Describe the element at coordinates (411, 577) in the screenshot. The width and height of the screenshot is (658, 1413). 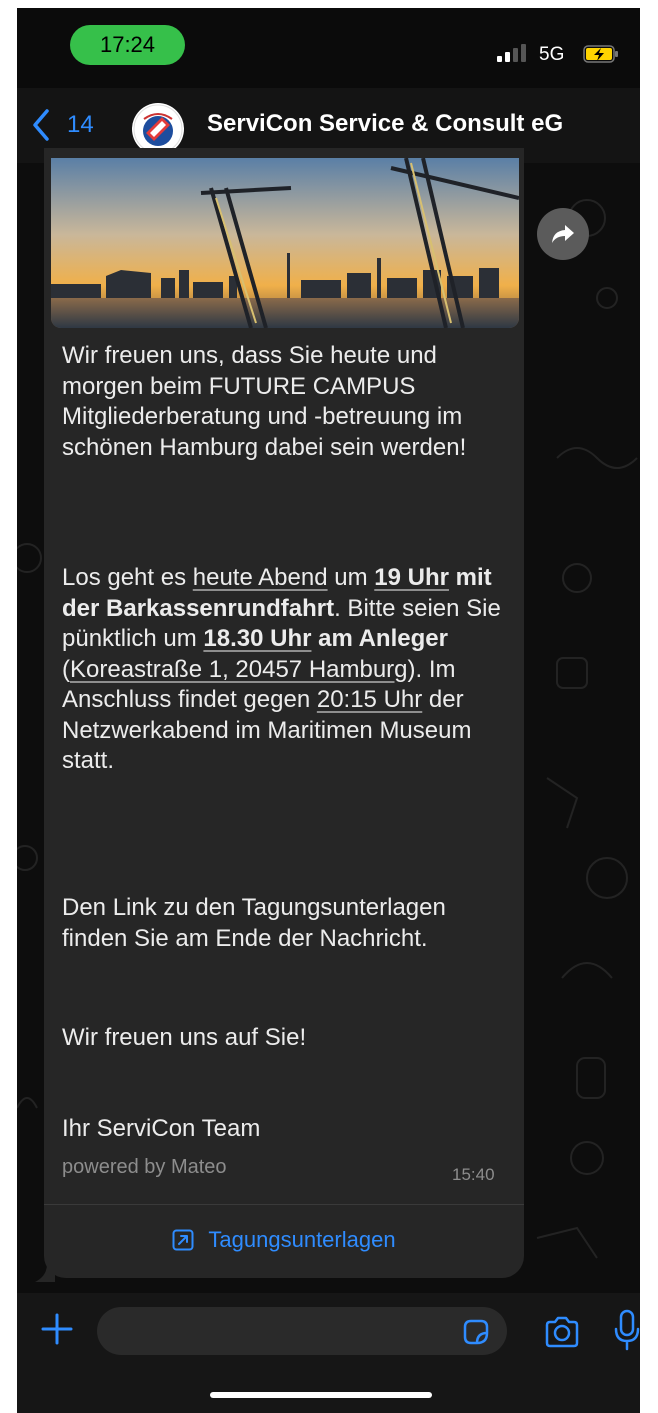
I see `time-link-19-uhr: 19 Uhr` at that location.